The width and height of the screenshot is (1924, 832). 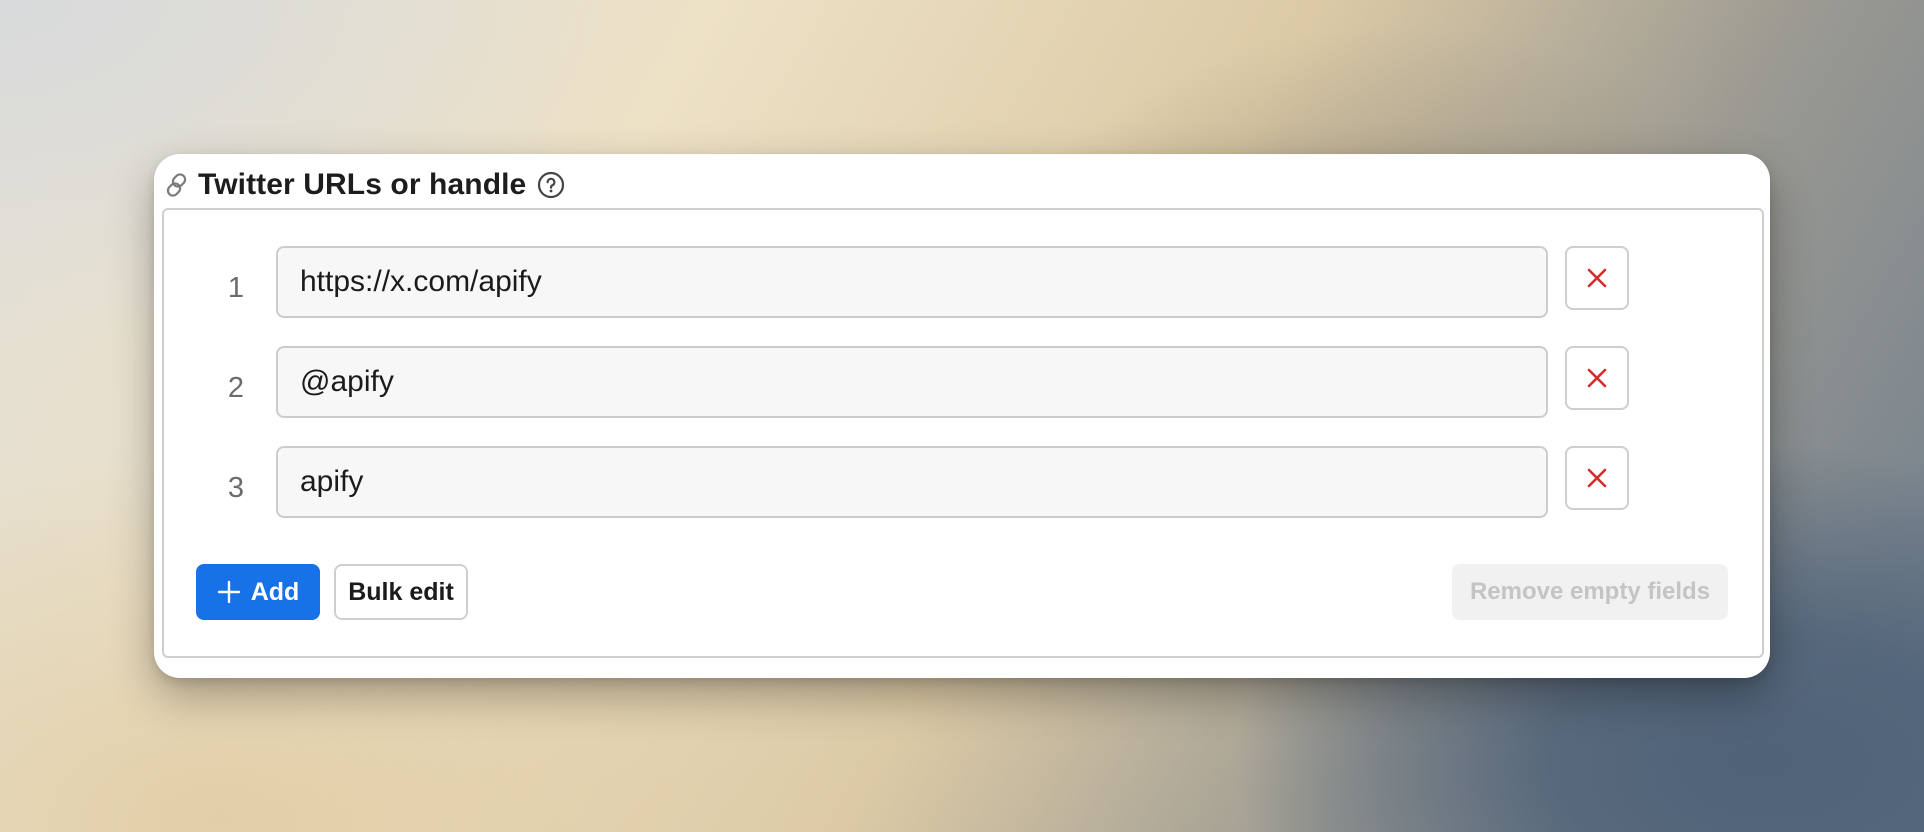 I want to click on add-button-label: Add, so click(x=275, y=591).